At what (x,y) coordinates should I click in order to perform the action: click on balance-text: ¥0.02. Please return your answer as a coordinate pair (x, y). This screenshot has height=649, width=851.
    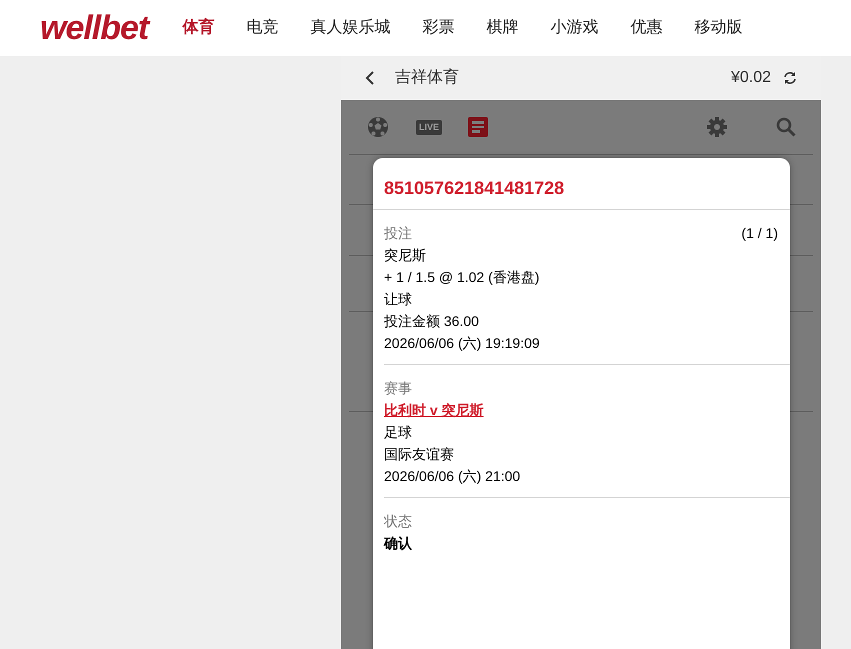
    Looking at the image, I should click on (750, 78).